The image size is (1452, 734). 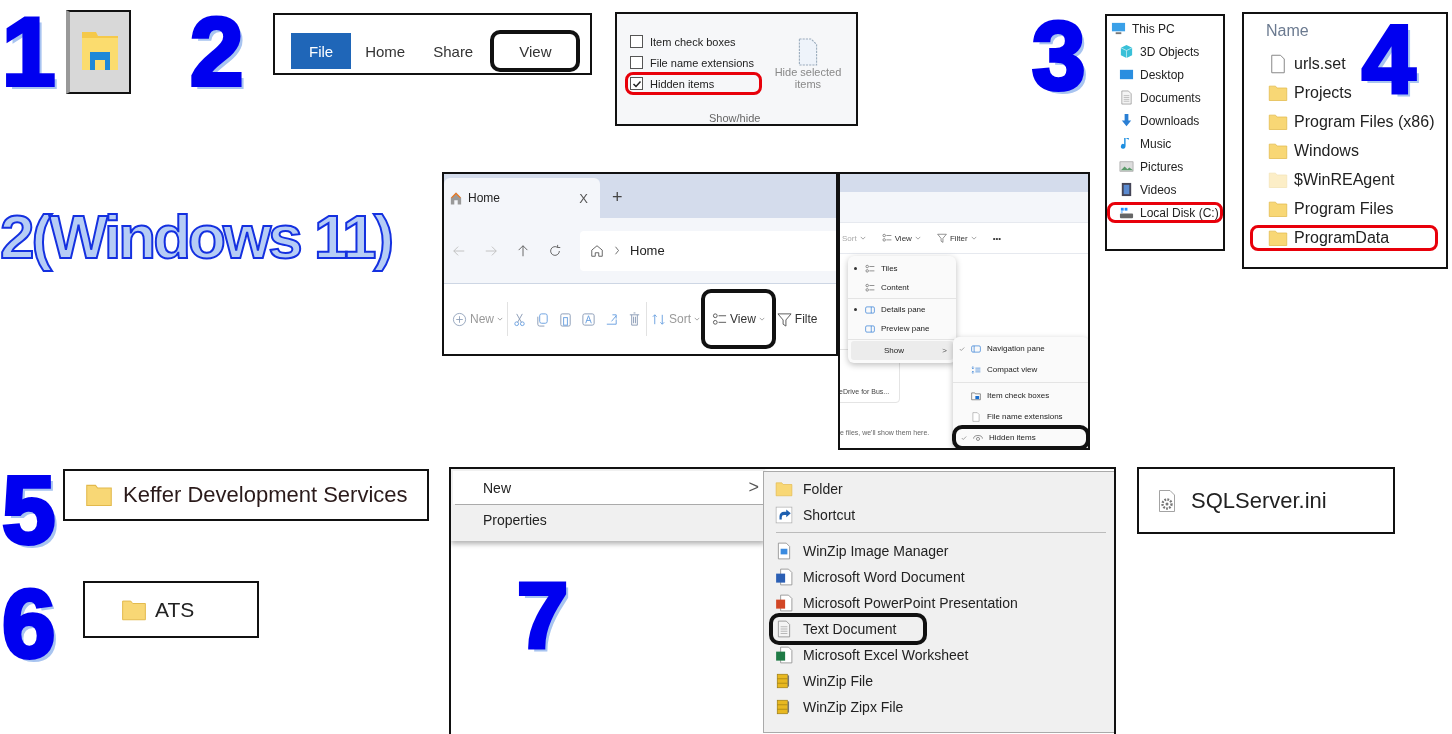 What do you see at coordinates (535, 51) in the screenshot?
I see `ribbon-tab: View` at bounding box center [535, 51].